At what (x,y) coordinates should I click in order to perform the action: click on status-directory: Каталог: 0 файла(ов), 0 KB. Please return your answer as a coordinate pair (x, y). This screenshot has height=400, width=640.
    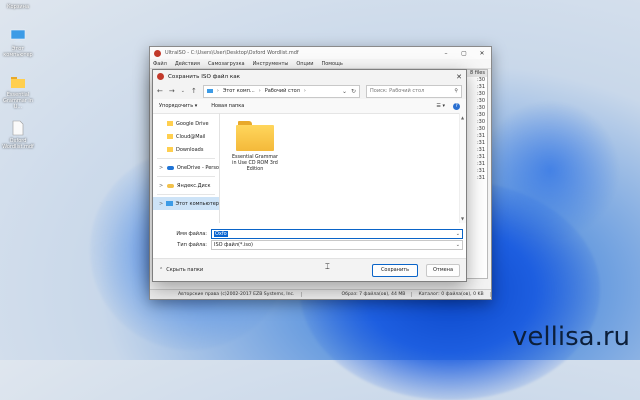
    Looking at the image, I should click on (451, 294).